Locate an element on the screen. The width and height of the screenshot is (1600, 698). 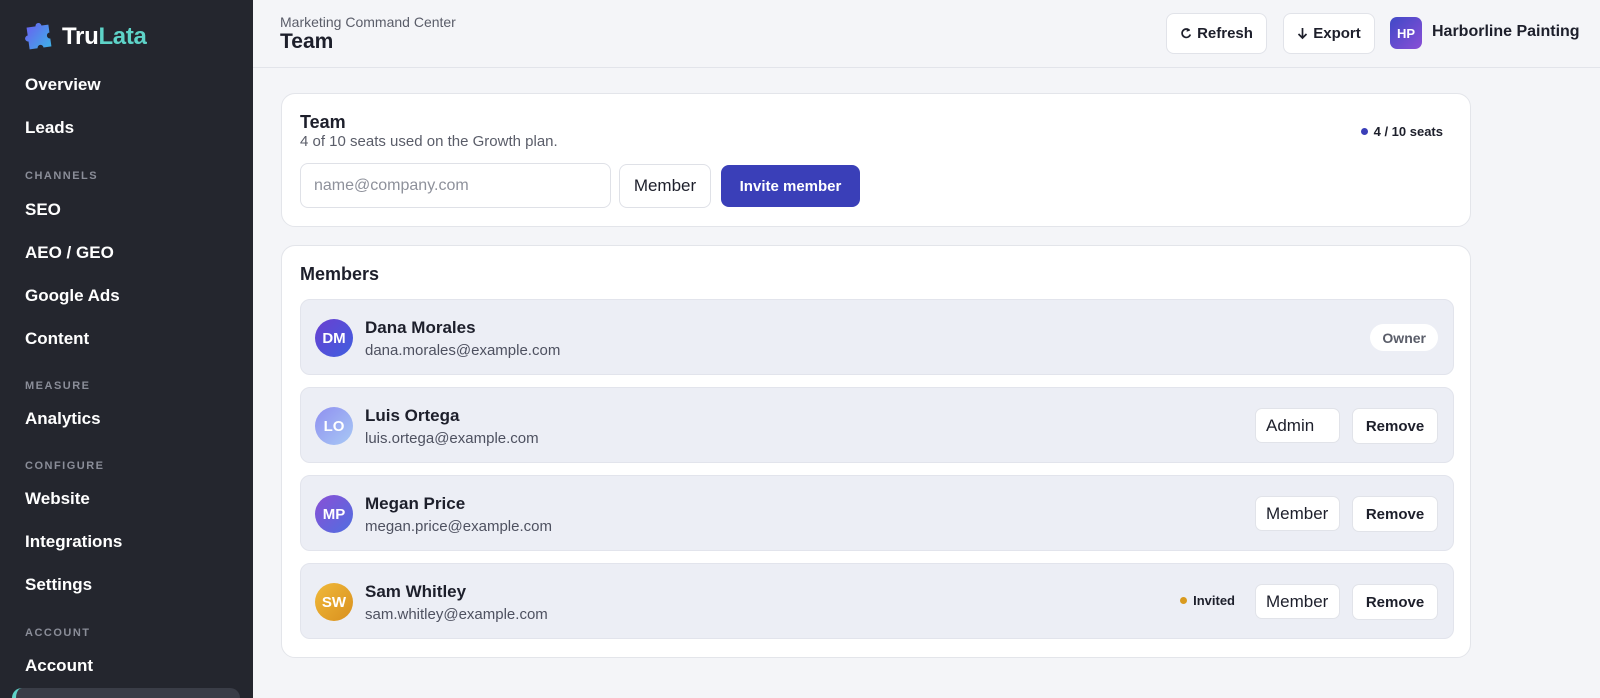
invited-status: Invited is located at coordinates (1207, 600).